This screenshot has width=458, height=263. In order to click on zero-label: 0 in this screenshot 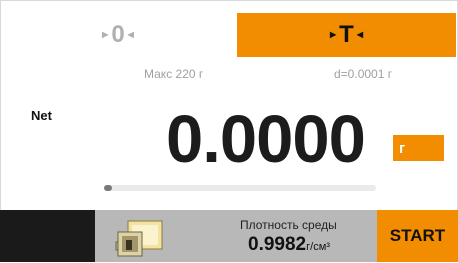, I will do `click(118, 34)`.